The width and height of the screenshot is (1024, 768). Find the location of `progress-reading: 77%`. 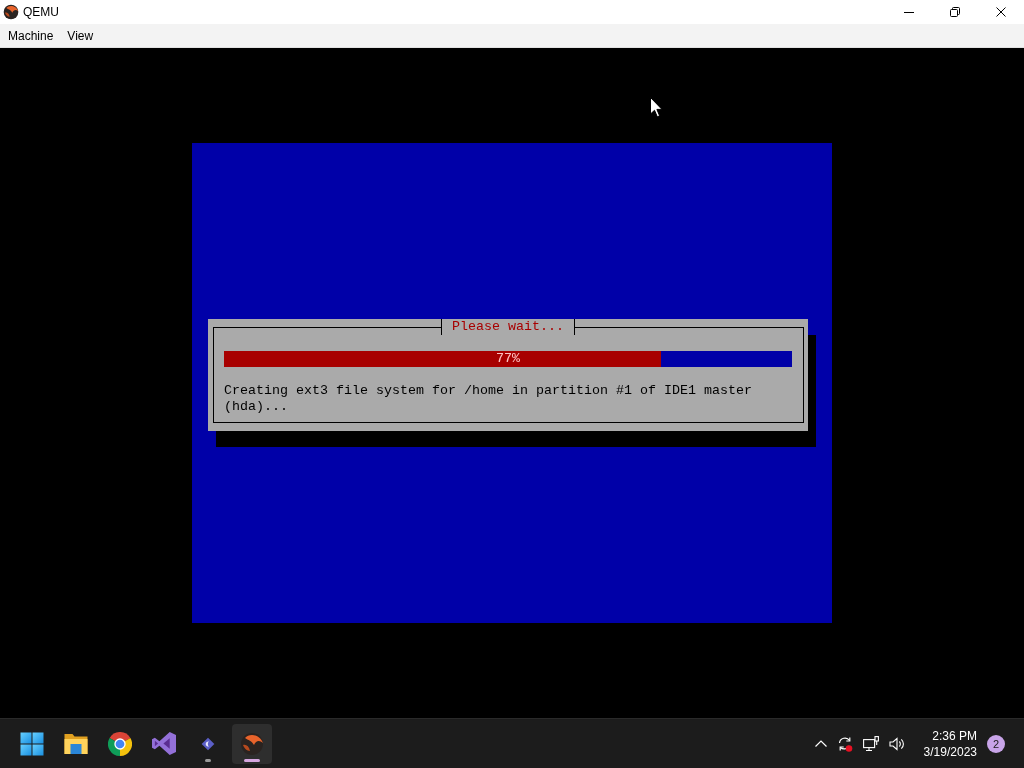

progress-reading: 77% is located at coordinates (508, 359).